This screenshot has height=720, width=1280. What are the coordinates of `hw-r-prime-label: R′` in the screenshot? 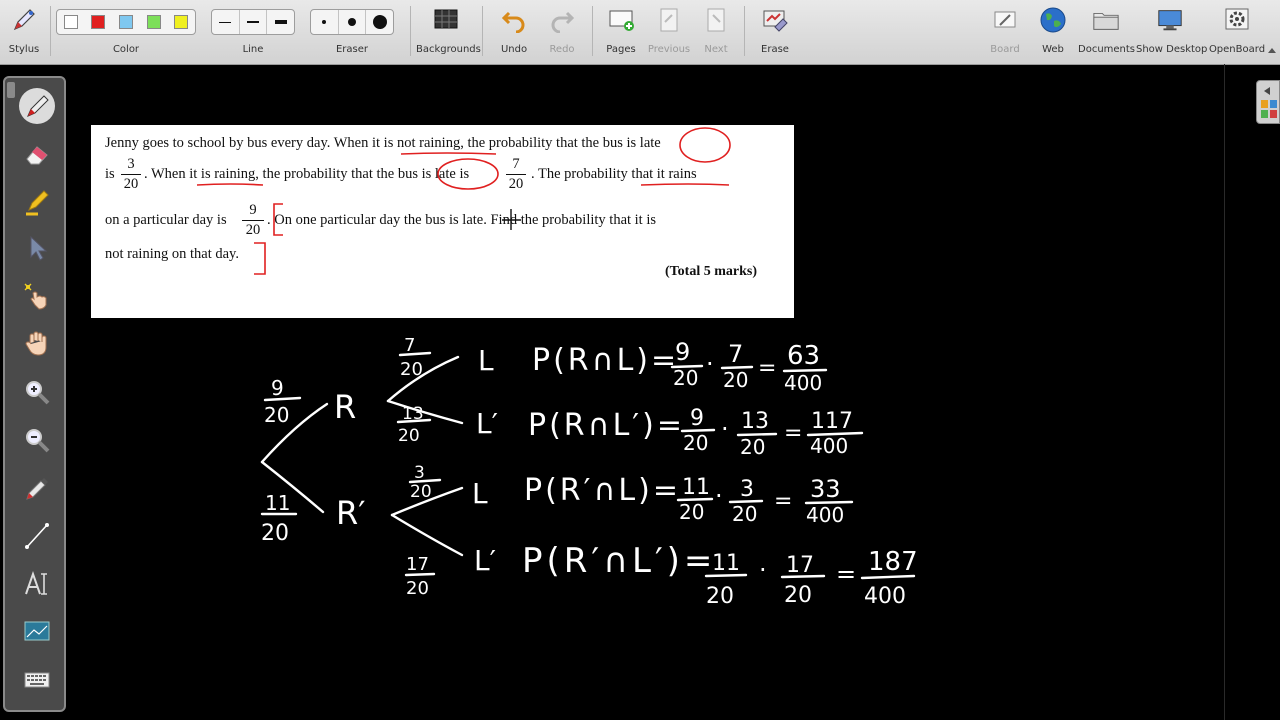 It's located at (351, 513).